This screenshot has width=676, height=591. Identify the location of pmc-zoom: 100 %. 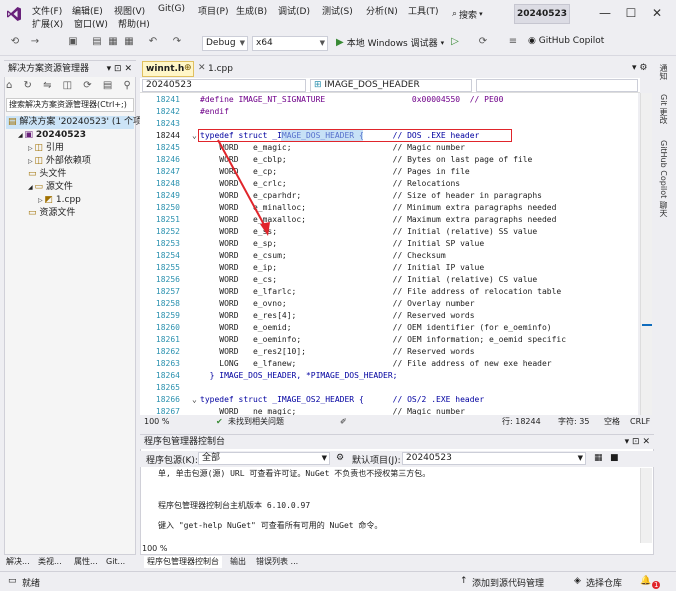
(154, 548).